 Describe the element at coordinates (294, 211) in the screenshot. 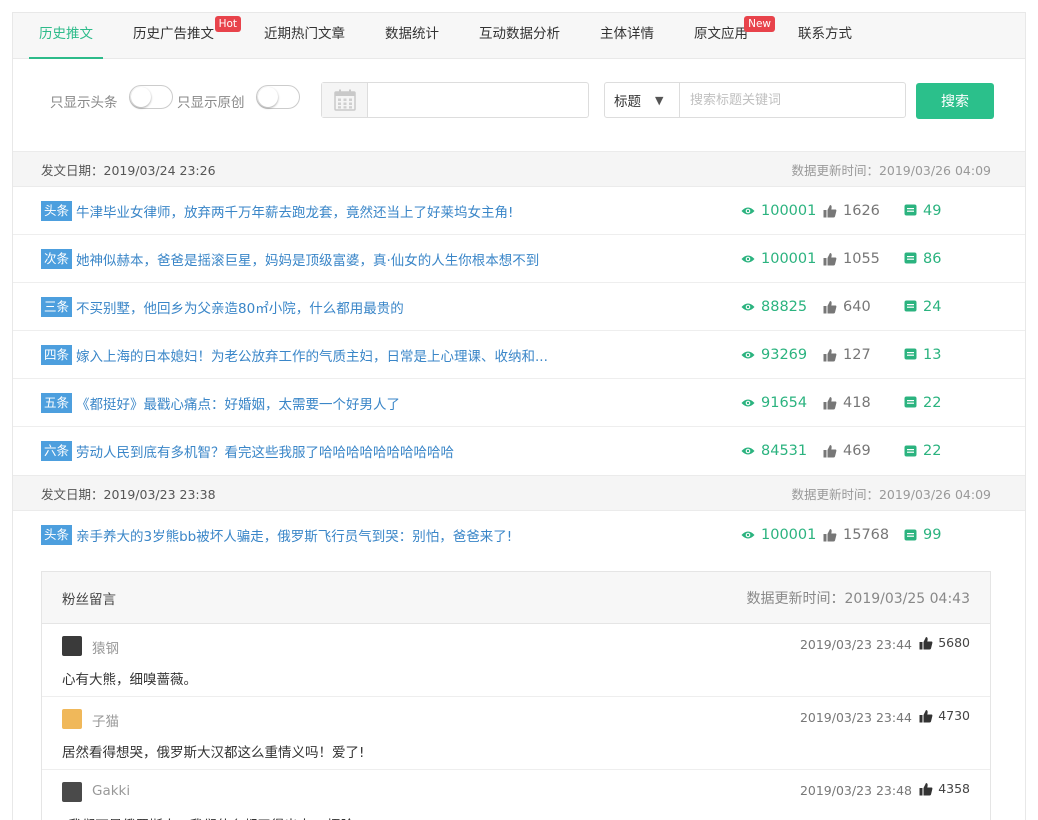

I see `article-title-link: 牛津毕业女律师，放弃两千万年薪去跑龙套，竟然还当上了好莱坞女主角!` at that location.